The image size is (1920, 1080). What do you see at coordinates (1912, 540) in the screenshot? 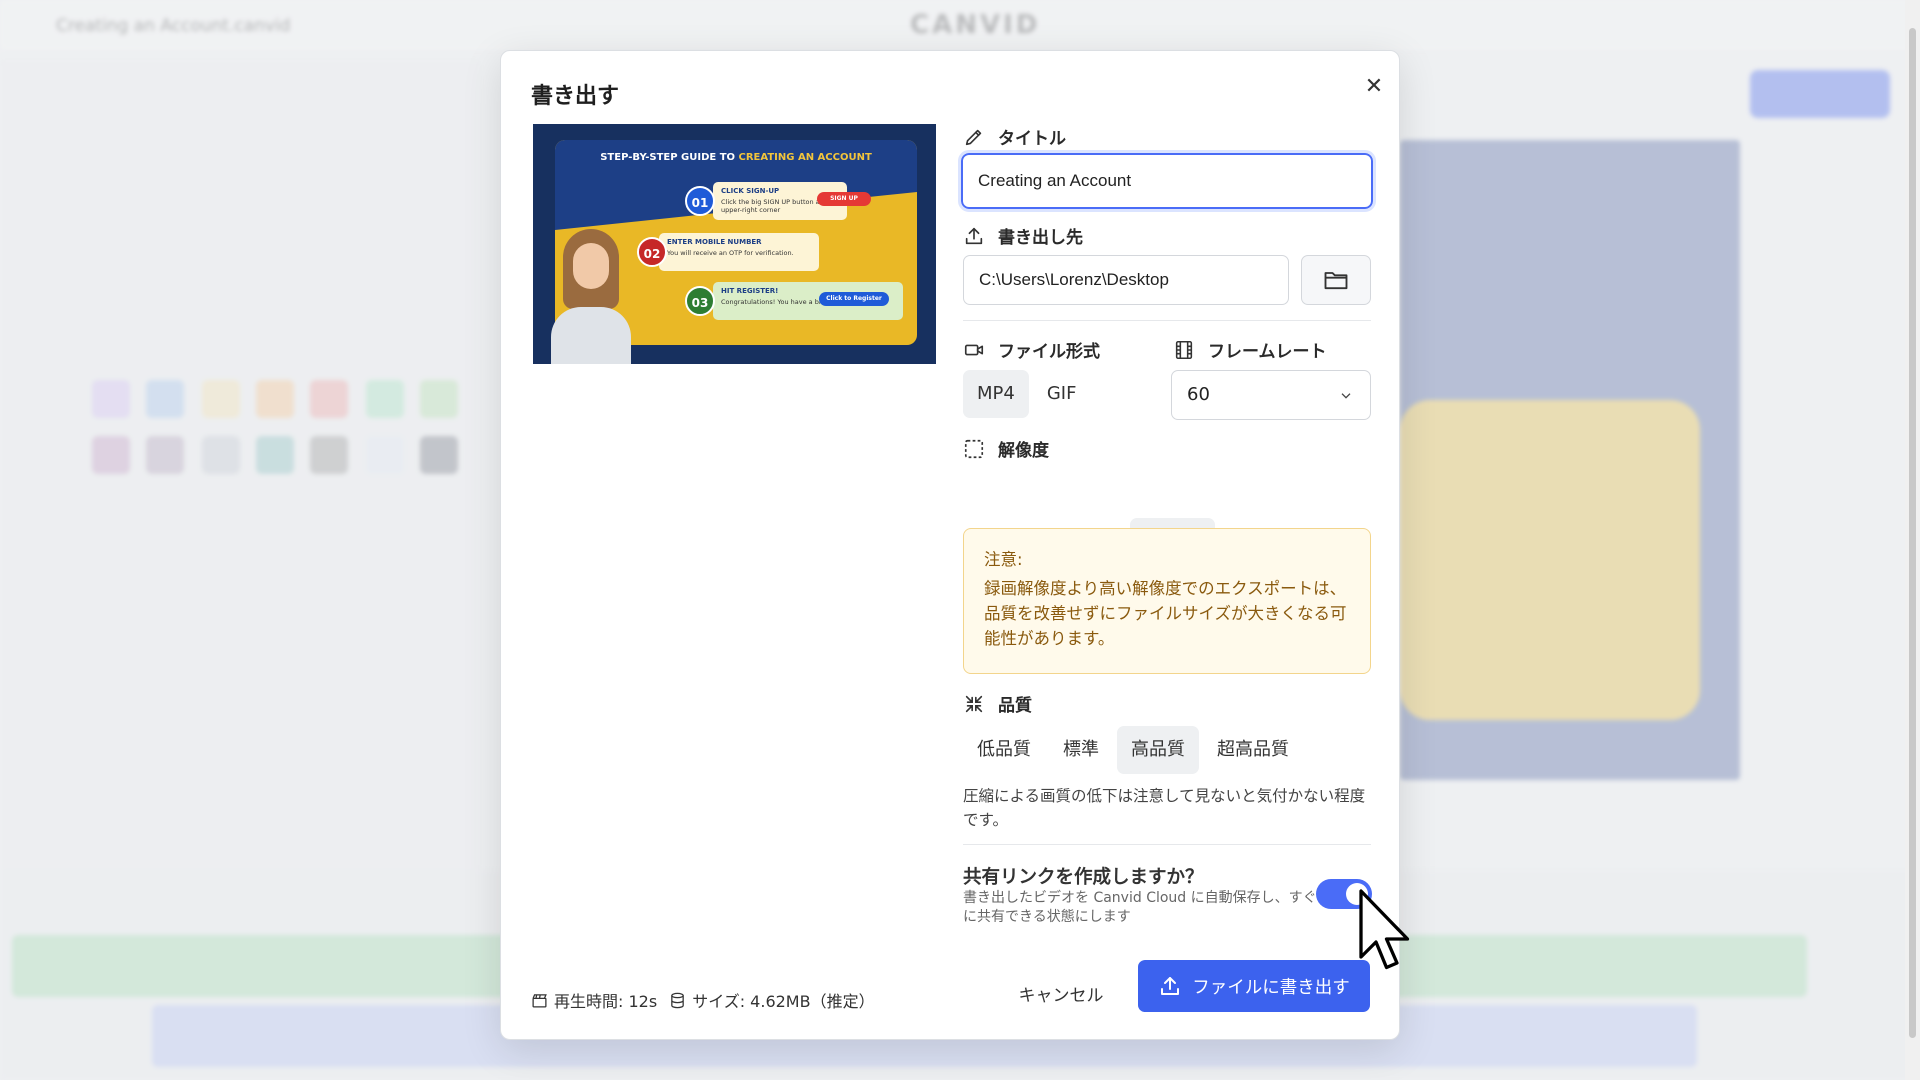
I see `window-scrollbar` at bounding box center [1912, 540].